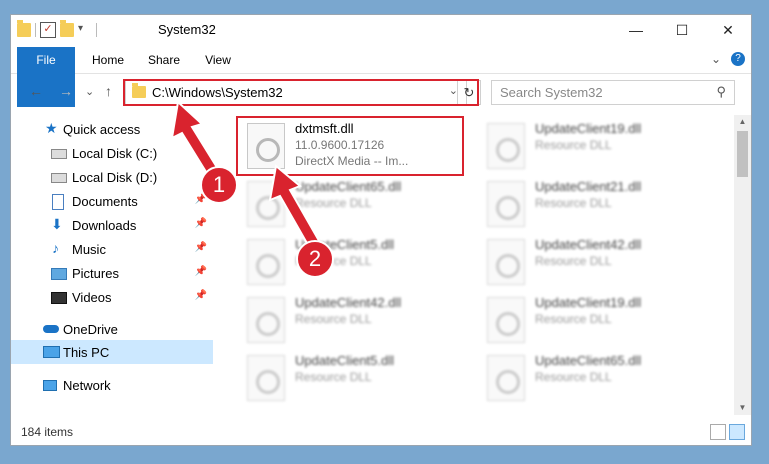  Describe the element at coordinates (247, 177) in the screenshot. I see `annotation-arrows` at that location.